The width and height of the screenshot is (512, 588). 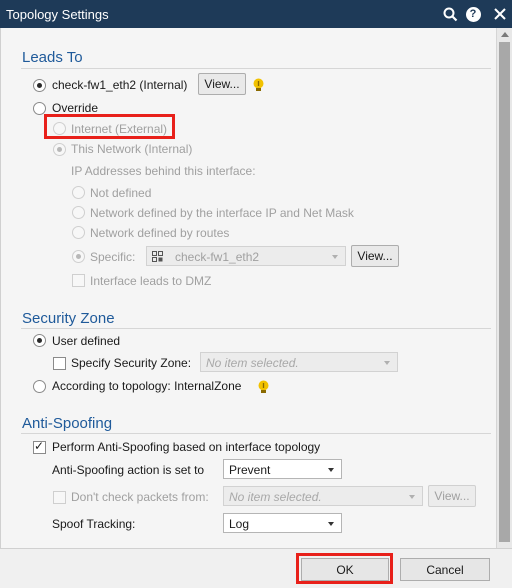 I want to click on checkmark-icon: ✓, so click(x=39, y=446).